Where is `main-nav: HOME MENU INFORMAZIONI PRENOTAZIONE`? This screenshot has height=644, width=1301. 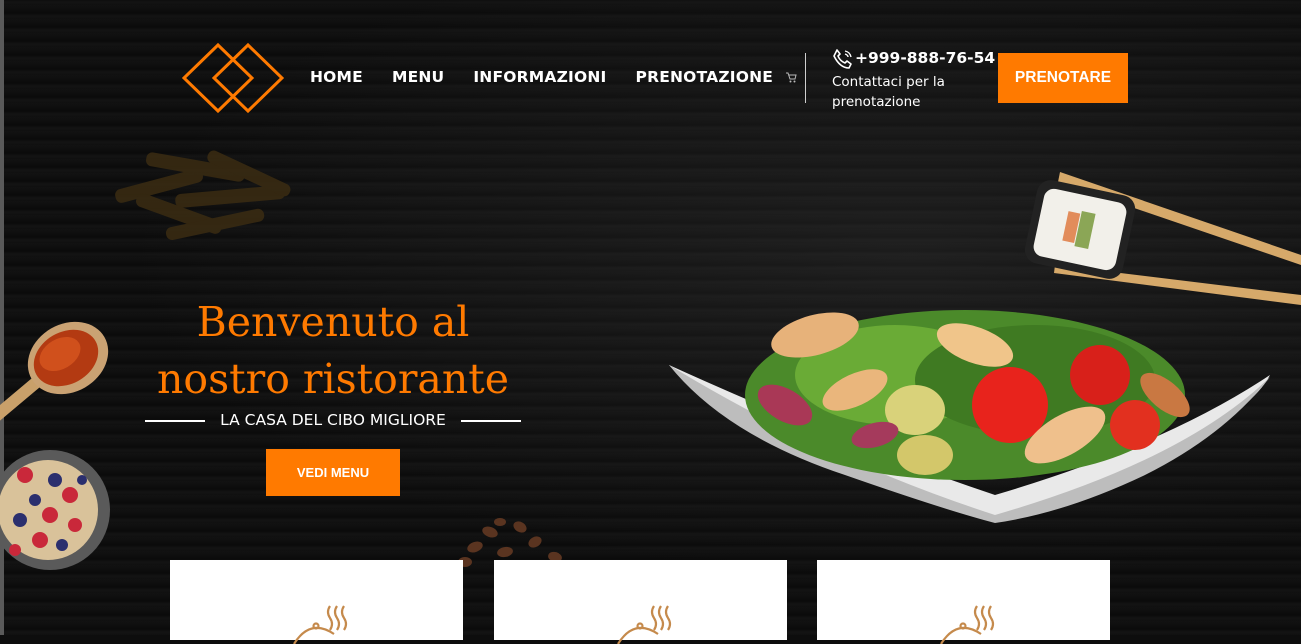
main-nav: HOME MENU INFORMAZIONI PRENOTAZIONE is located at coordinates (556, 77).